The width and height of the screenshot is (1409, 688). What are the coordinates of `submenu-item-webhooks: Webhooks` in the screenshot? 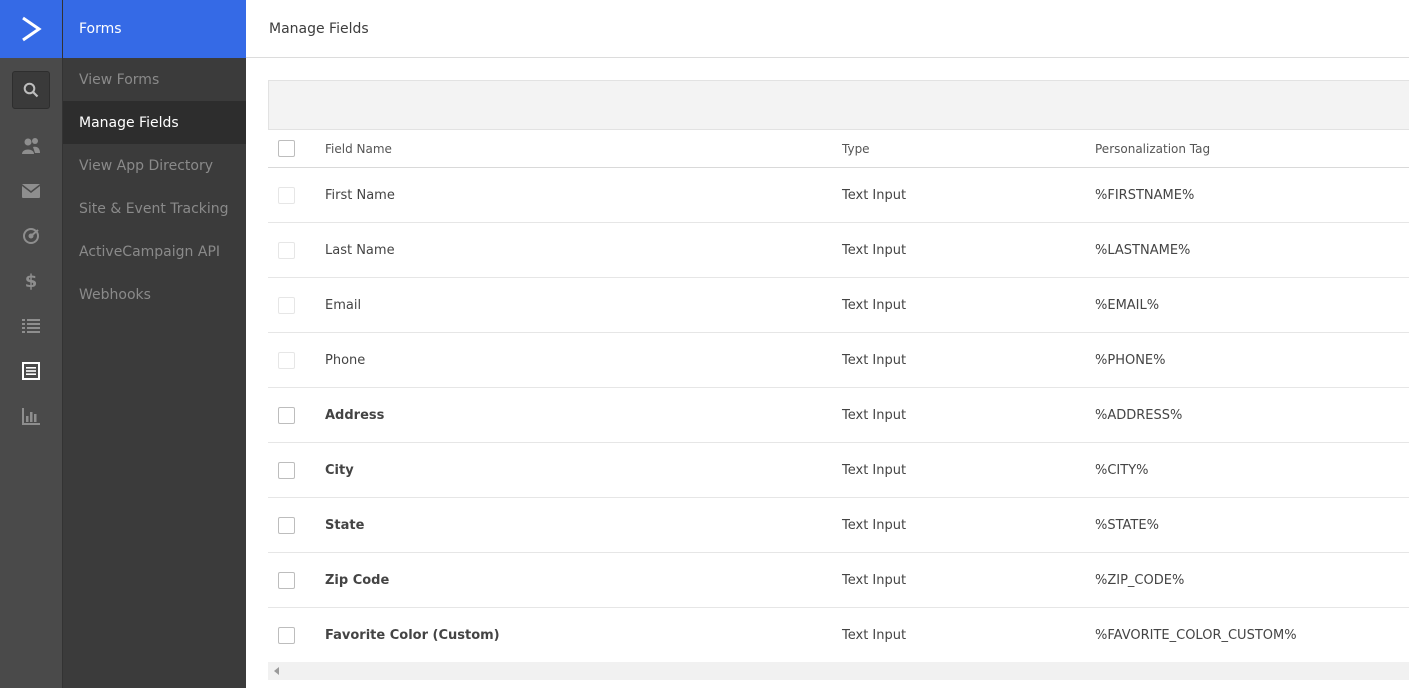 It's located at (154, 294).